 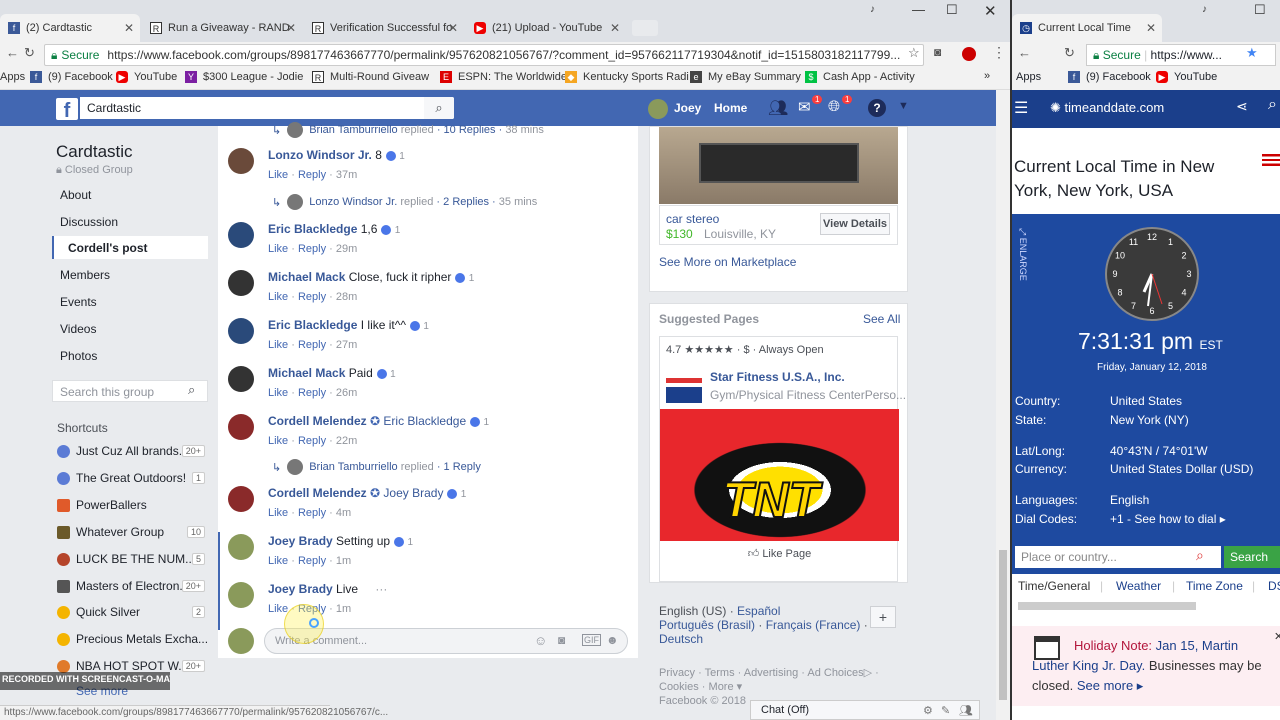 What do you see at coordinates (903, 106) in the screenshot?
I see `chevron-down-icon: ▼` at bounding box center [903, 106].